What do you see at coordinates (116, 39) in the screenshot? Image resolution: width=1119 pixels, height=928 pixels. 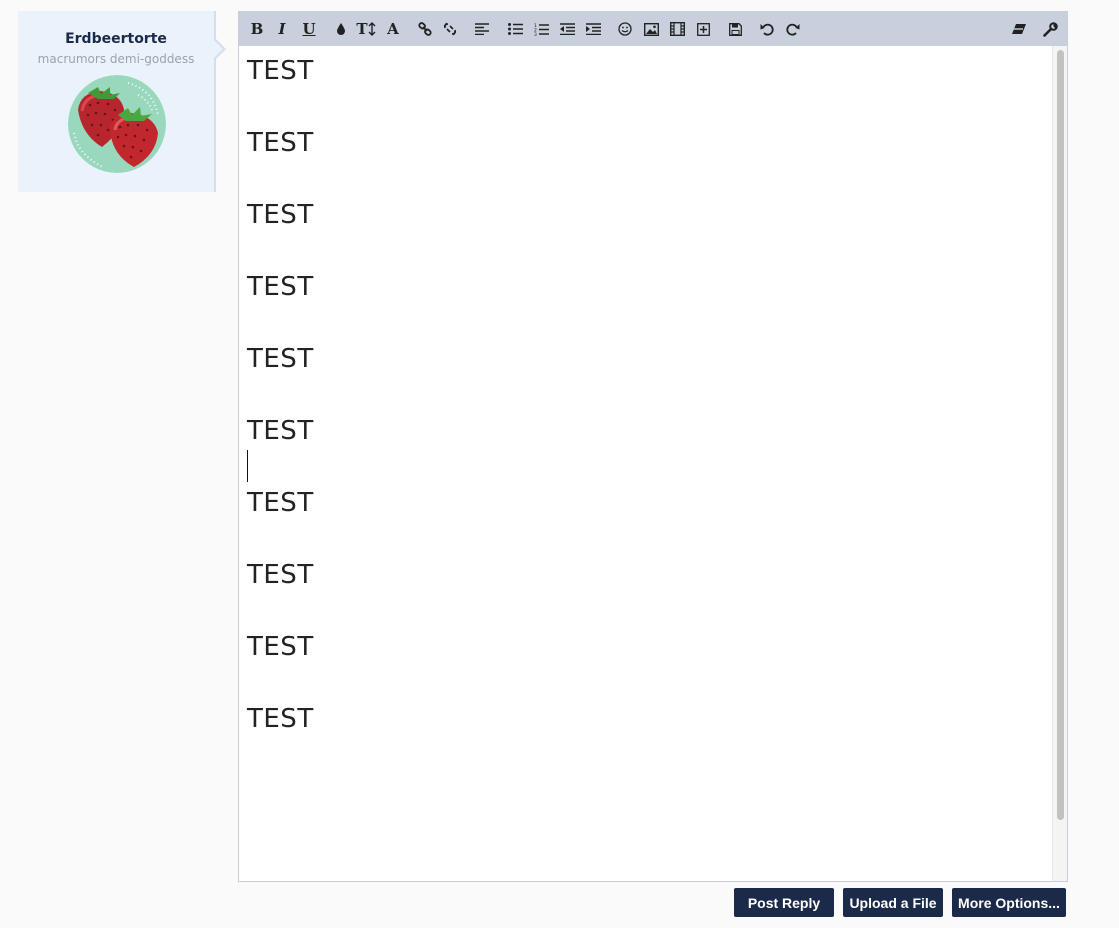 I see `username: Erdbeertorte` at bounding box center [116, 39].